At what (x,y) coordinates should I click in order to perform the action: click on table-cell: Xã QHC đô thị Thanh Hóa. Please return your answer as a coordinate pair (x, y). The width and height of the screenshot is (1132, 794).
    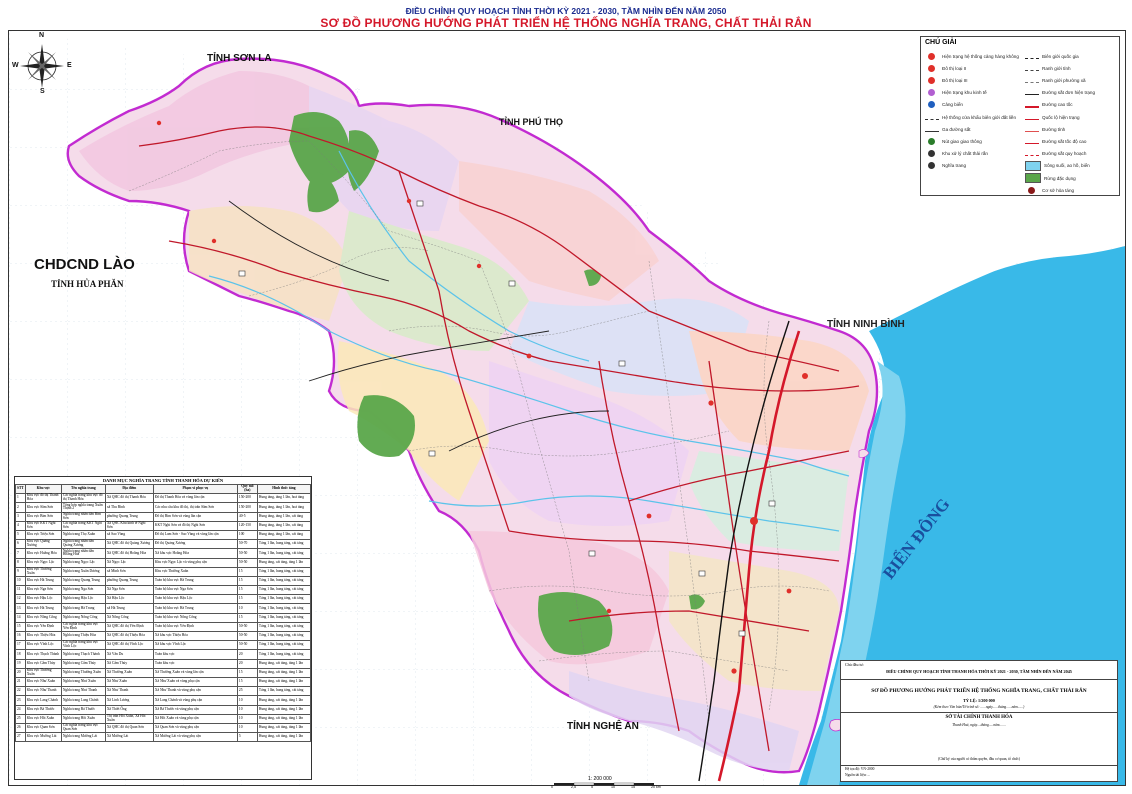
    Looking at the image, I should click on (129, 498).